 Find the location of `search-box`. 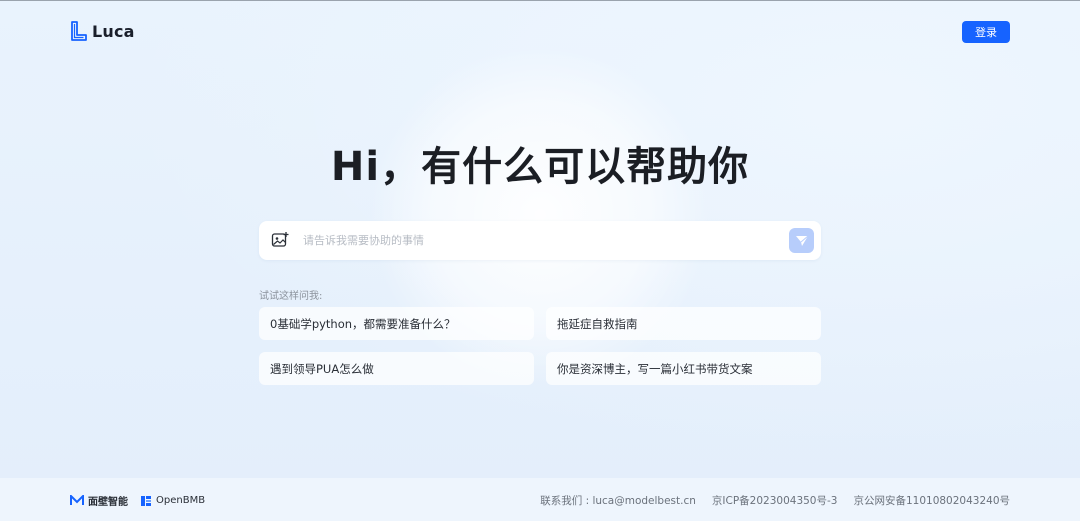

search-box is located at coordinates (540, 240).